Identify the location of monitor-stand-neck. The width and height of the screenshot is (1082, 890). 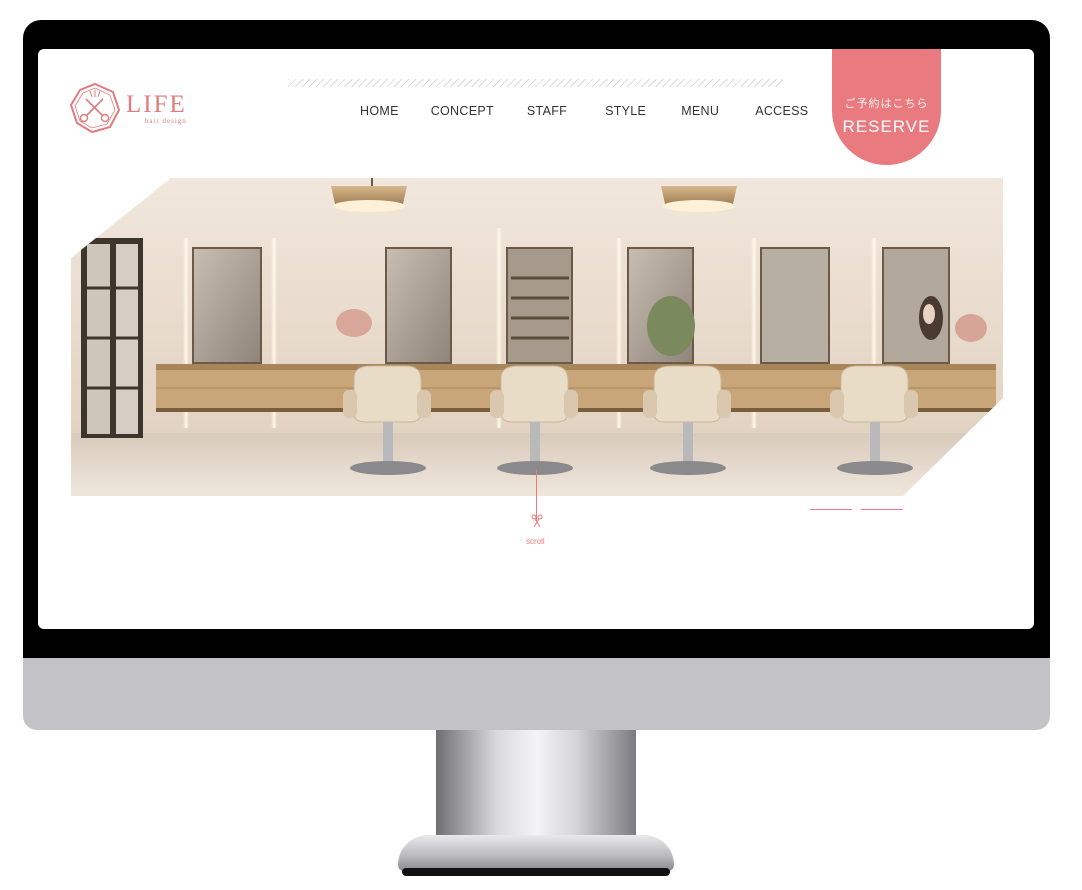
(536, 786).